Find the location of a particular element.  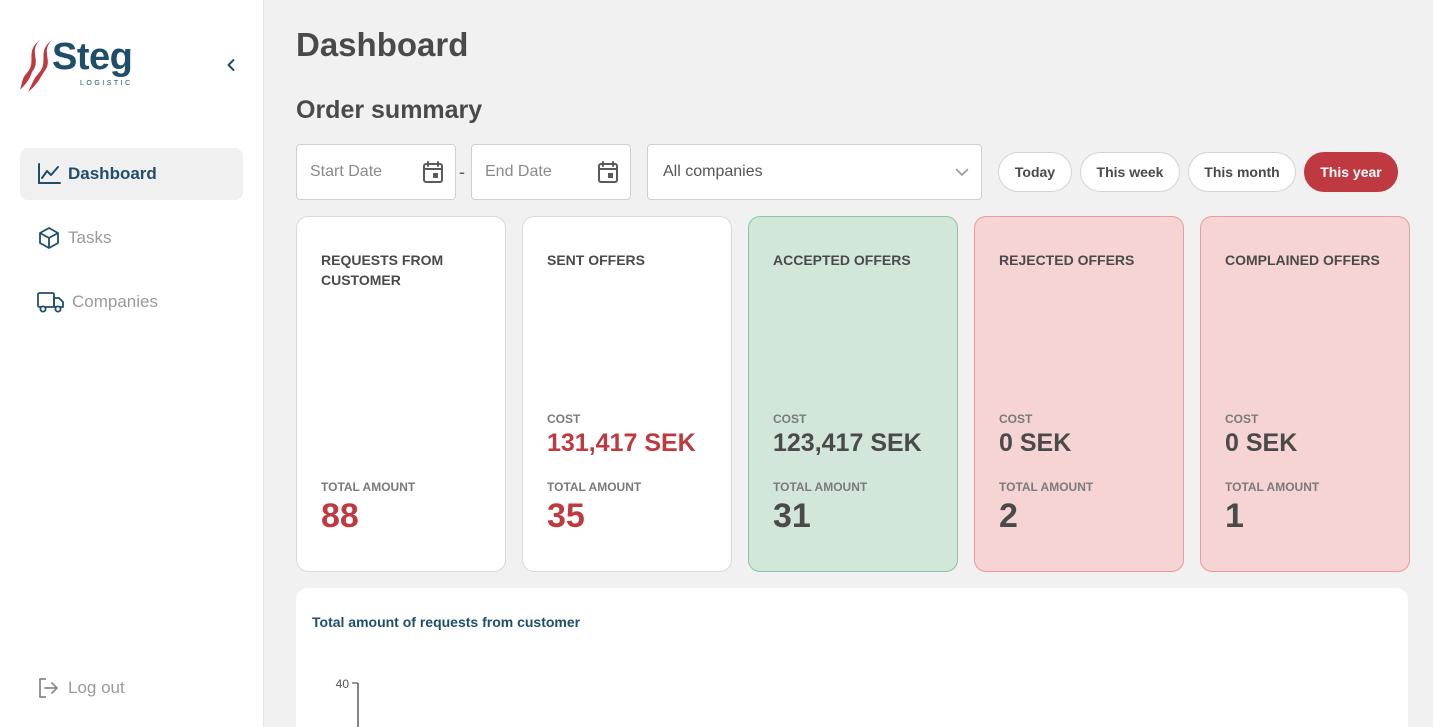

card-title: COMPLAINED OFFERS is located at coordinates (1302, 260).